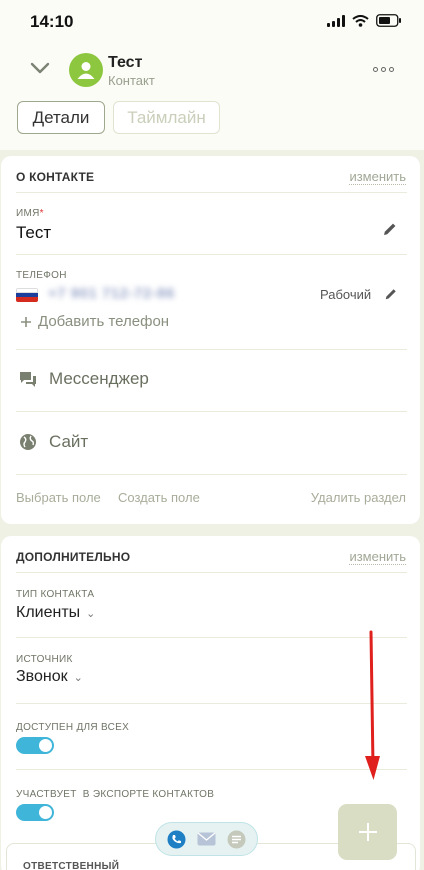 This screenshot has width=424, height=870. Describe the element at coordinates (44, 659) in the screenshot. I see `source-label: ИСТОЧНИК` at that location.